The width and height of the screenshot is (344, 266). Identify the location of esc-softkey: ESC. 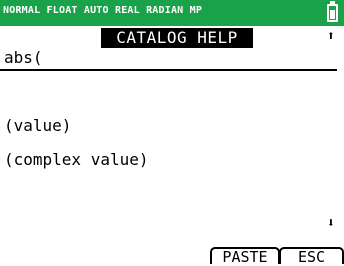
(311, 256).